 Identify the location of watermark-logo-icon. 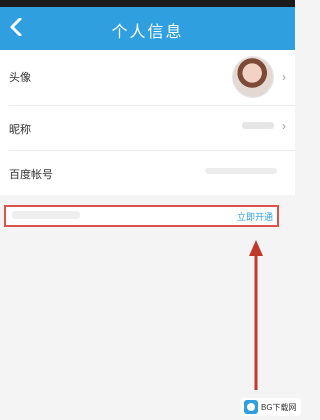
(251, 407).